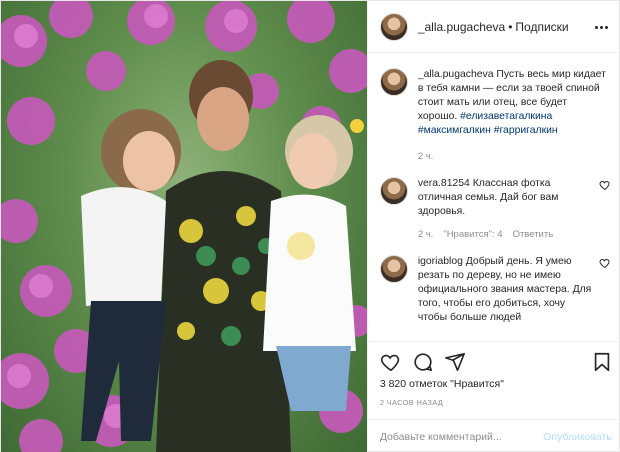 The image size is (620, 452). I want to click on add-comment-bar: Опубликовать, so click(493, 435).